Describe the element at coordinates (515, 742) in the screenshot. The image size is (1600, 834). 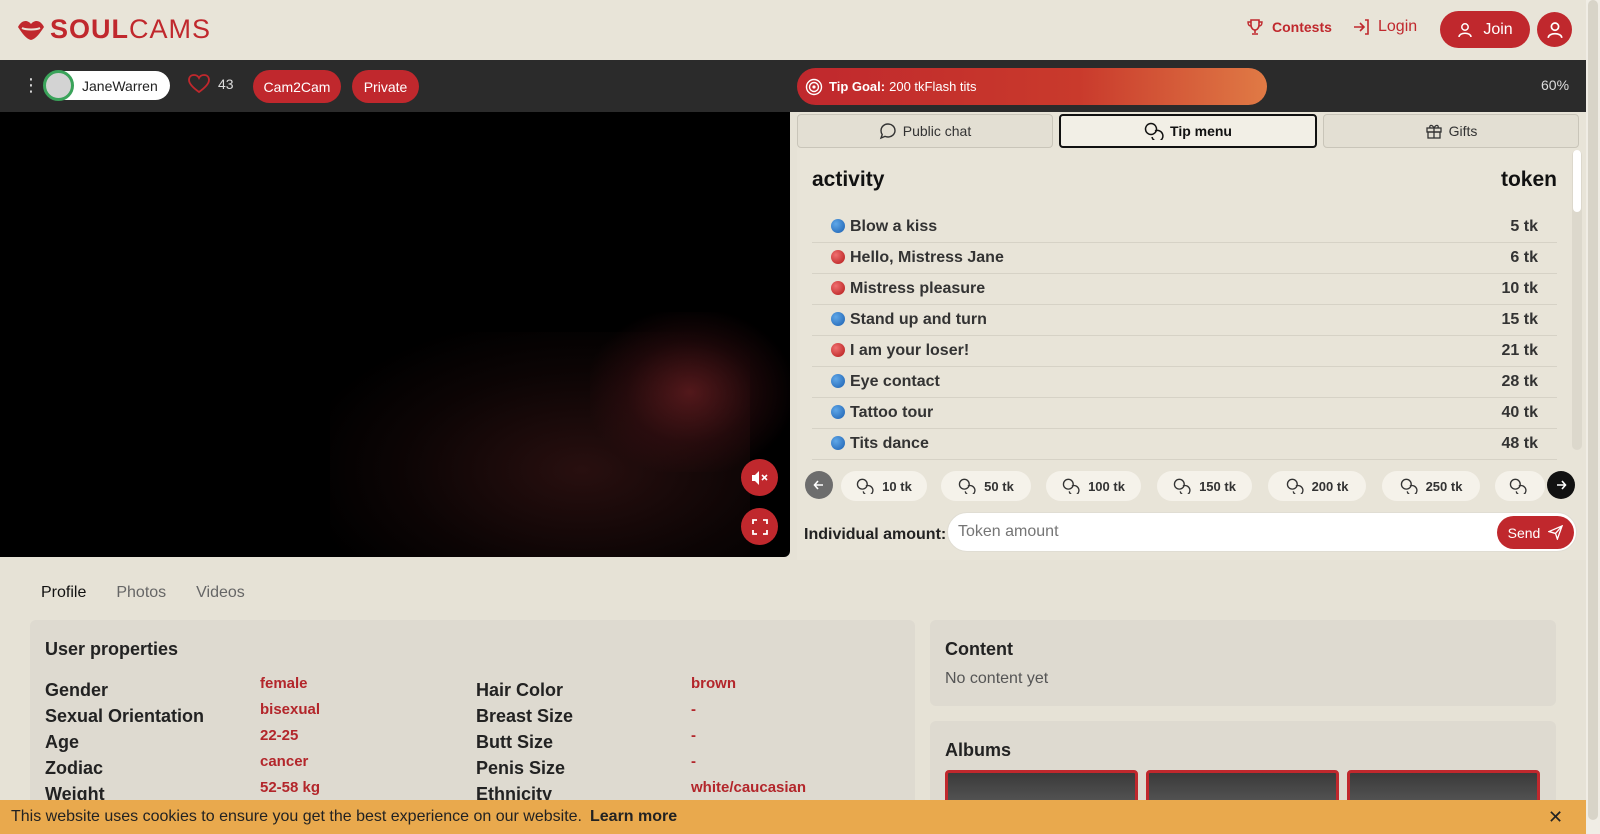
I see `property-key: Butt Size` at that location.